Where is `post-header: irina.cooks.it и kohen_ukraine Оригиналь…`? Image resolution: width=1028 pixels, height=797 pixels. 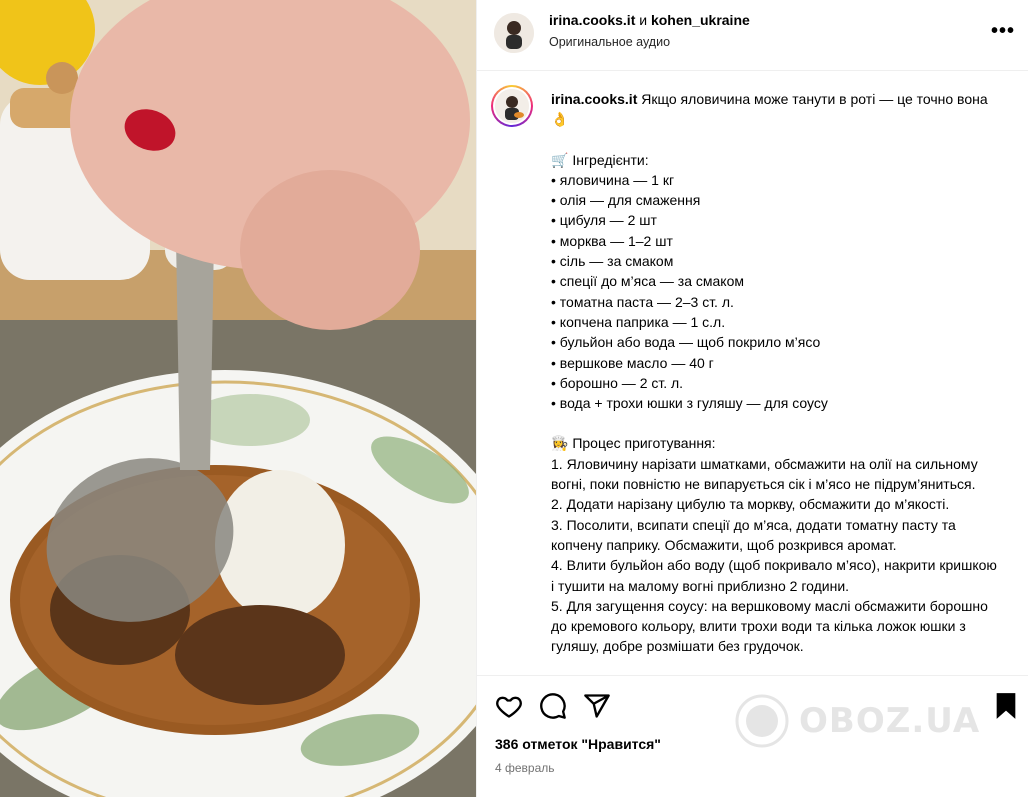
post-header: irina.cooks.it и kohen_ukraine Оригиналь… is located at coordinates (752, 35).